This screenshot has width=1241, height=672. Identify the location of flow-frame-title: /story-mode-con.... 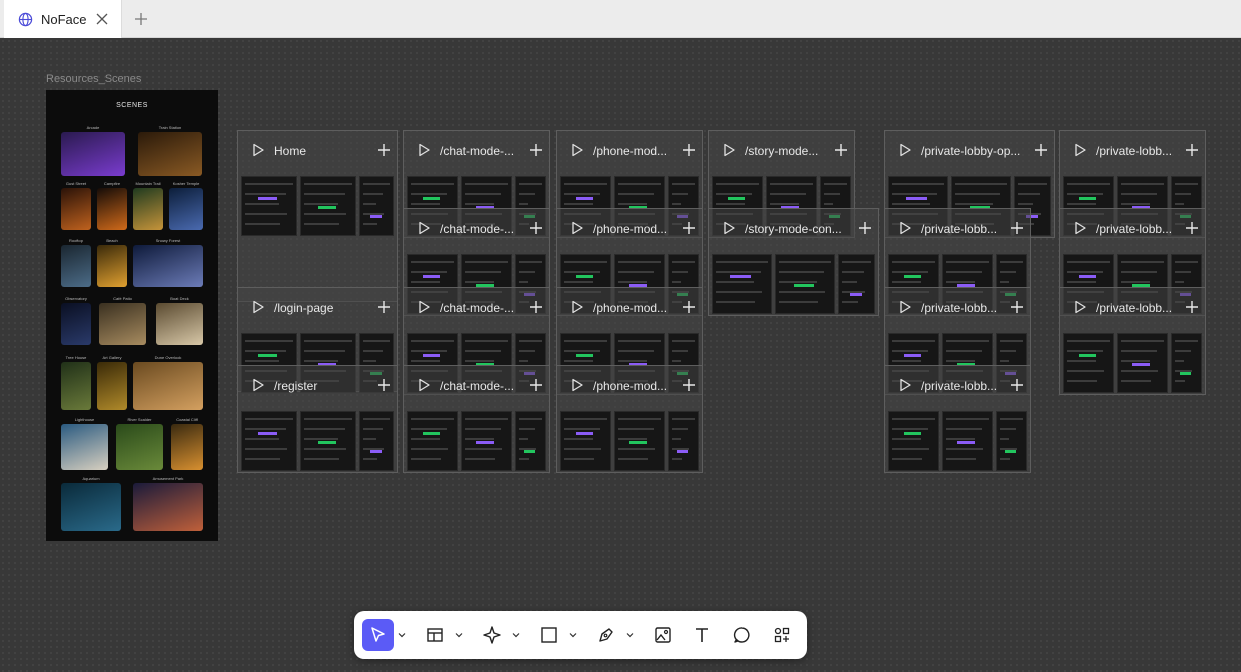
(800, 229).